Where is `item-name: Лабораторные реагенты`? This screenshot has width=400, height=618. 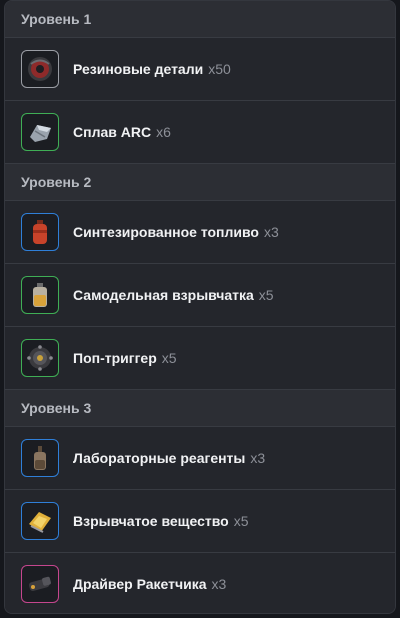 item-name: Лабораторные реагенты is located at coordinates (159, 458).